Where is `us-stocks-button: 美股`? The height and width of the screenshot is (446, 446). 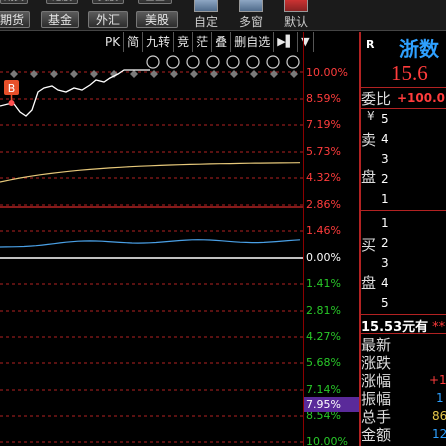
us-stocks-button: 美股 is located at coordinates (157, 19).